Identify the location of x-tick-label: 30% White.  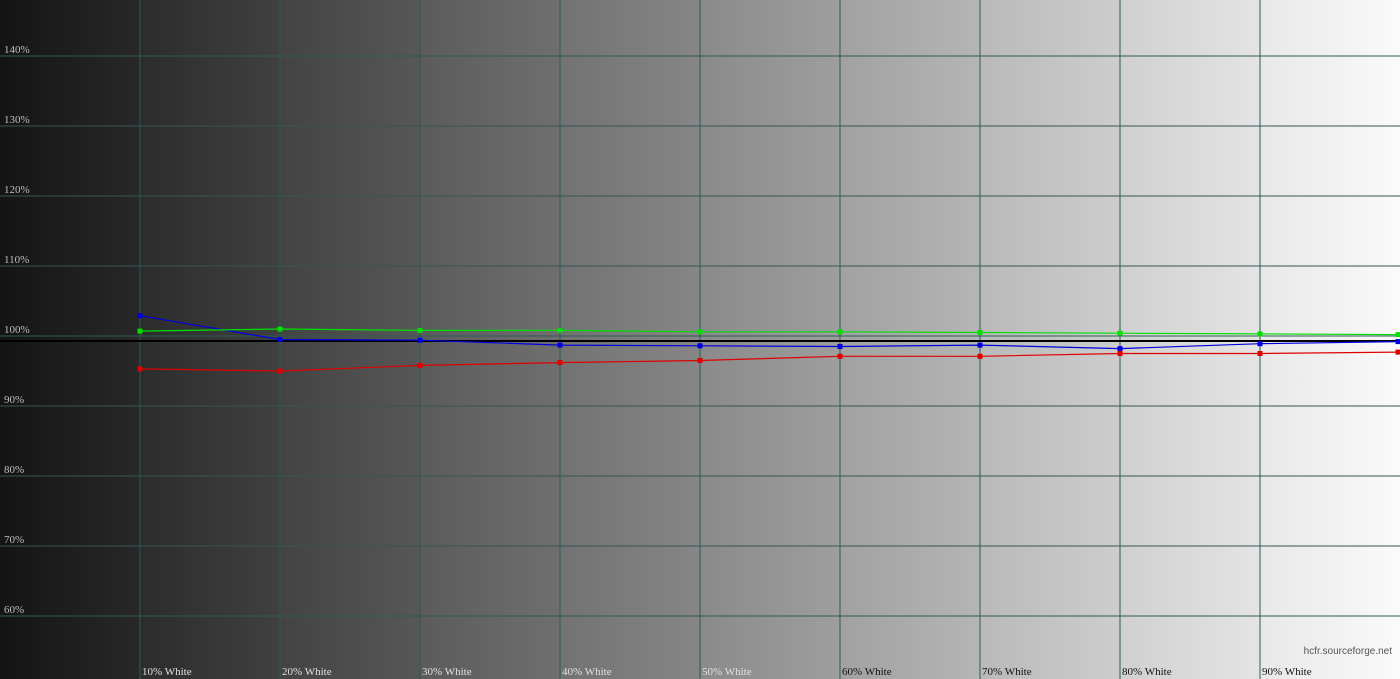
(447, 672).